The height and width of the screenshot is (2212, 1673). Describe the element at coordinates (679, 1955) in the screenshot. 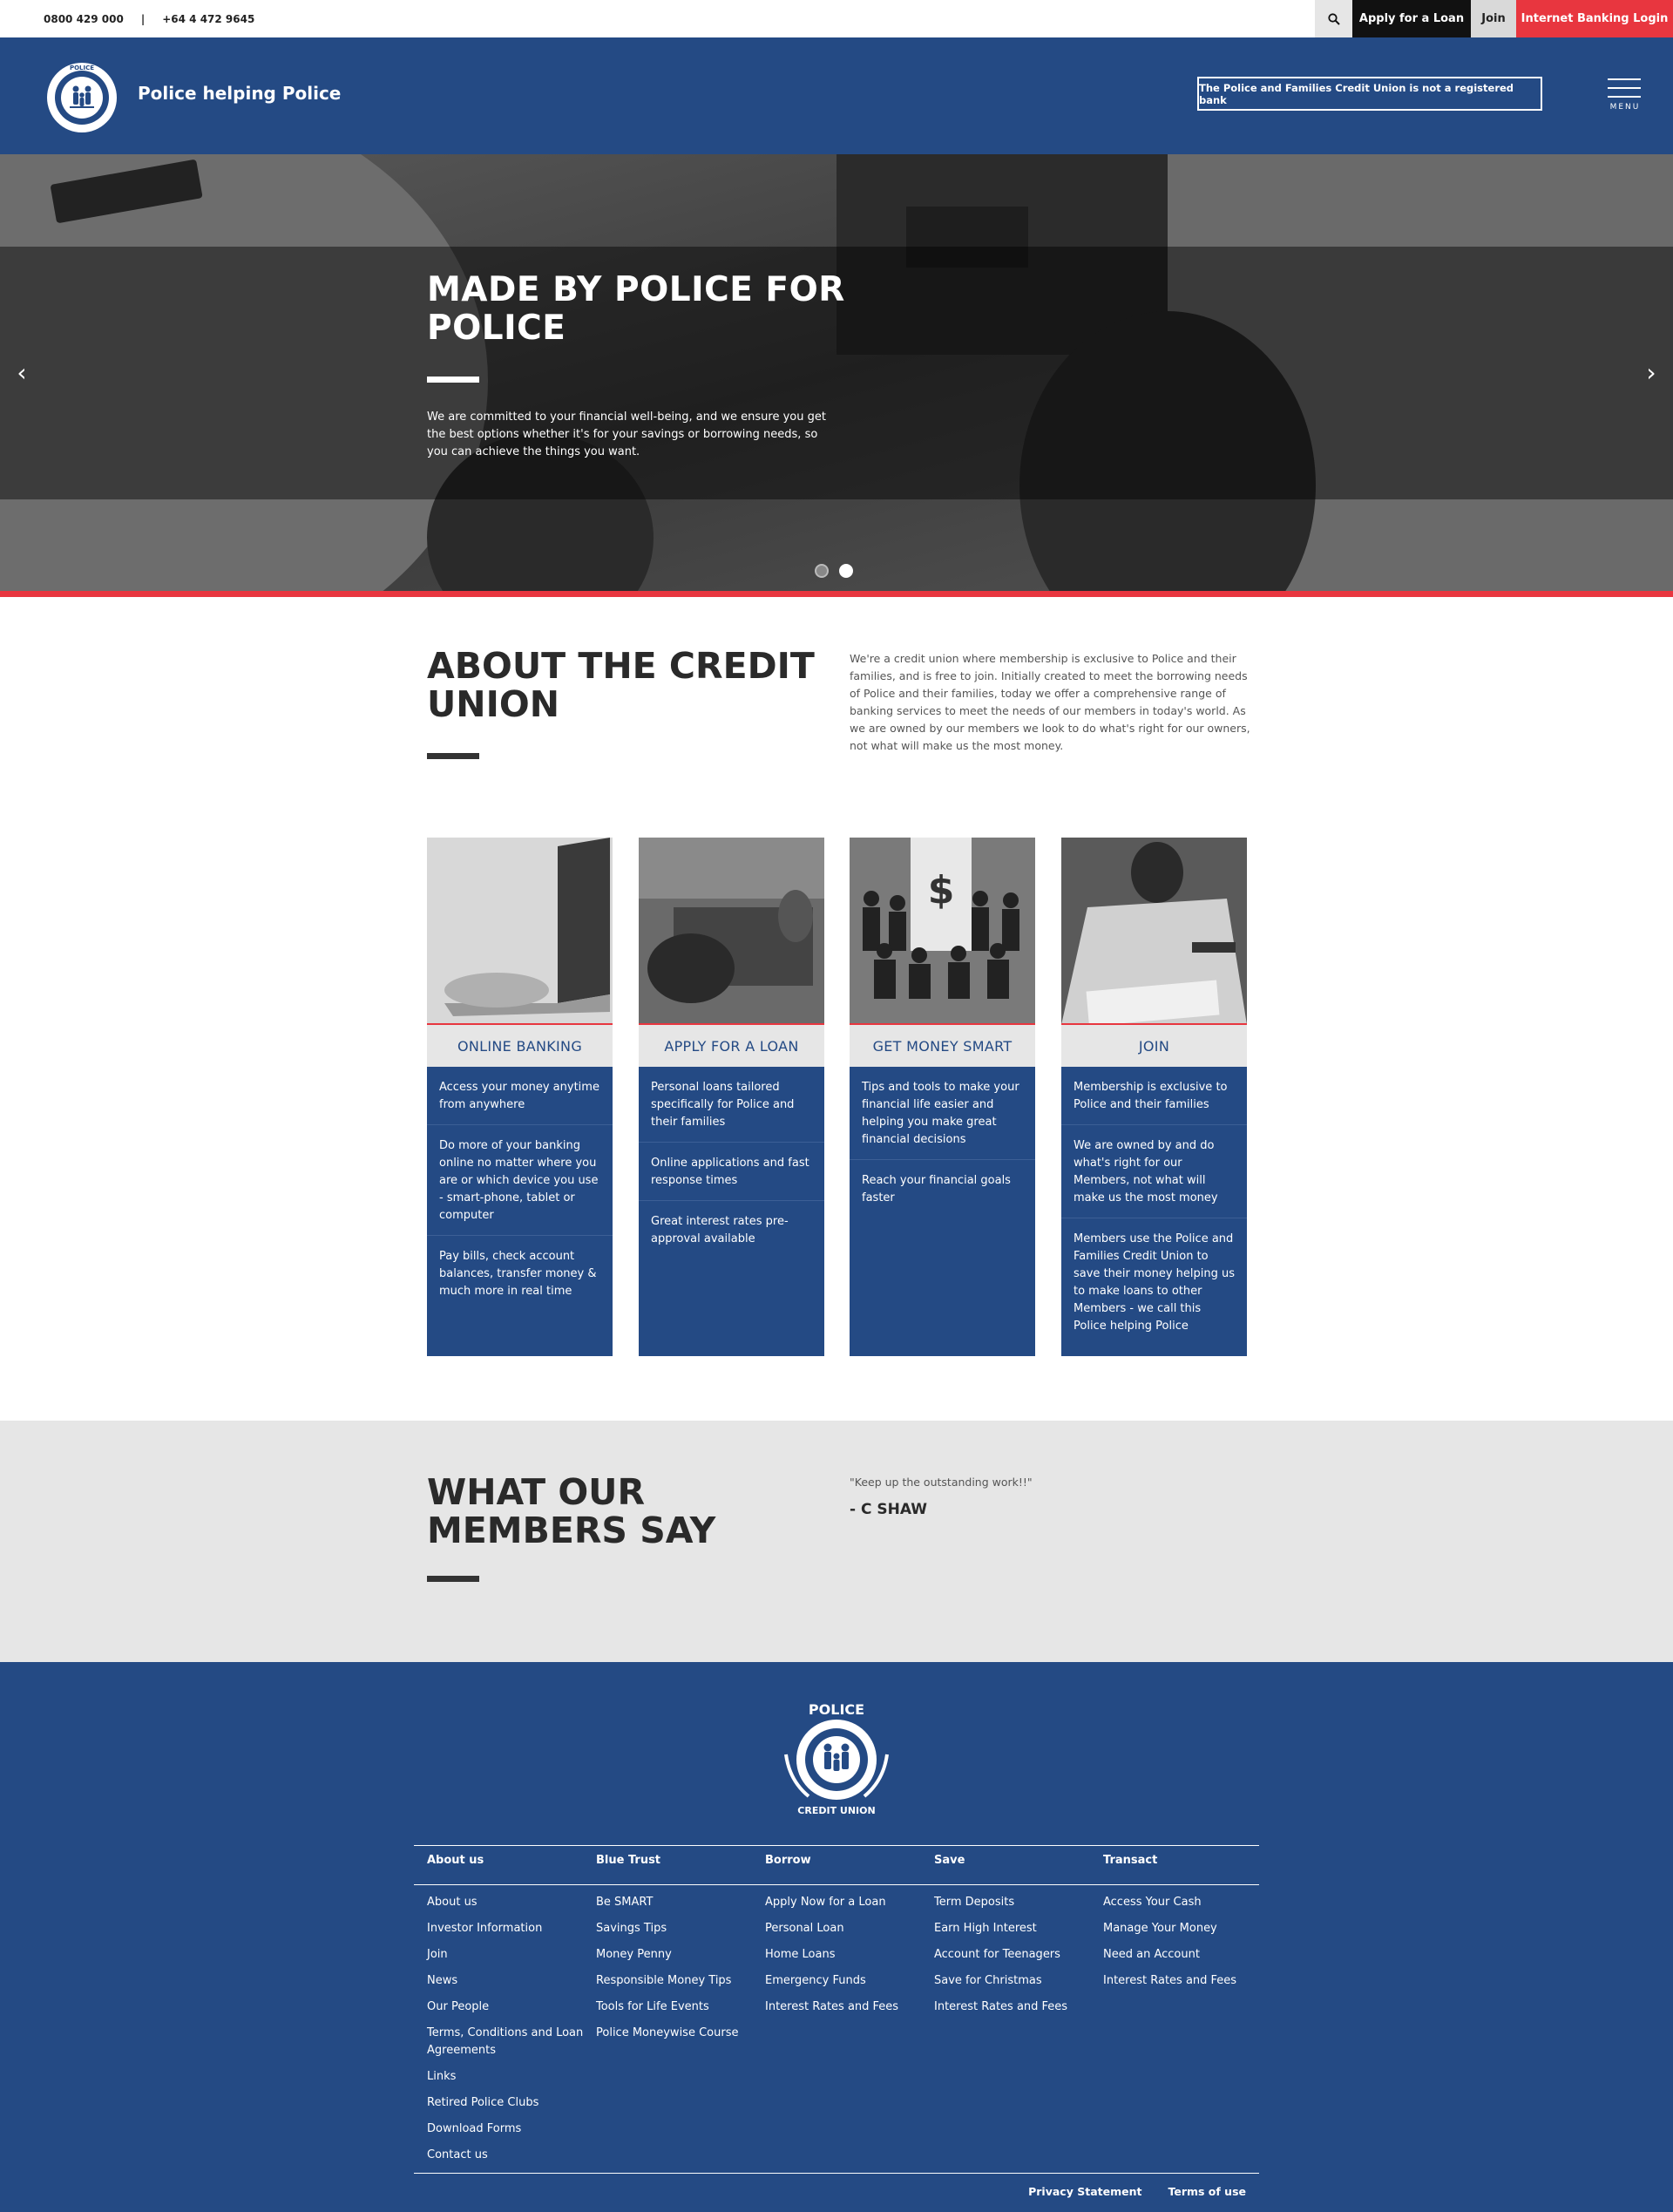

I see `footer-link: Money Penny` at that location.